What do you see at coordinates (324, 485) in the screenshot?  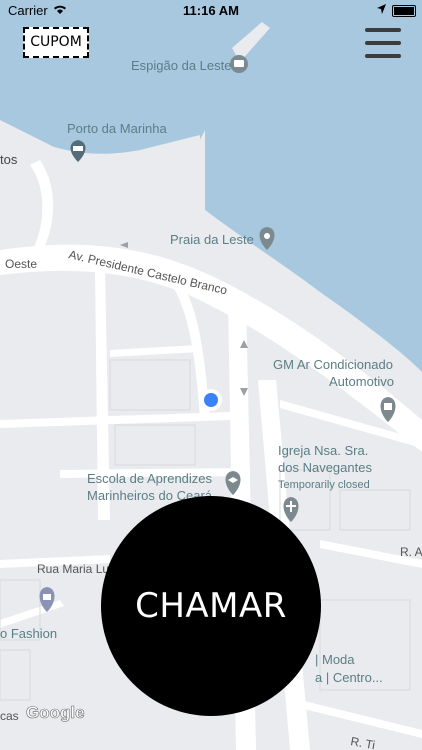 I see `place-igreja-status: Temporarily closed` at bounding box center [324, 485].